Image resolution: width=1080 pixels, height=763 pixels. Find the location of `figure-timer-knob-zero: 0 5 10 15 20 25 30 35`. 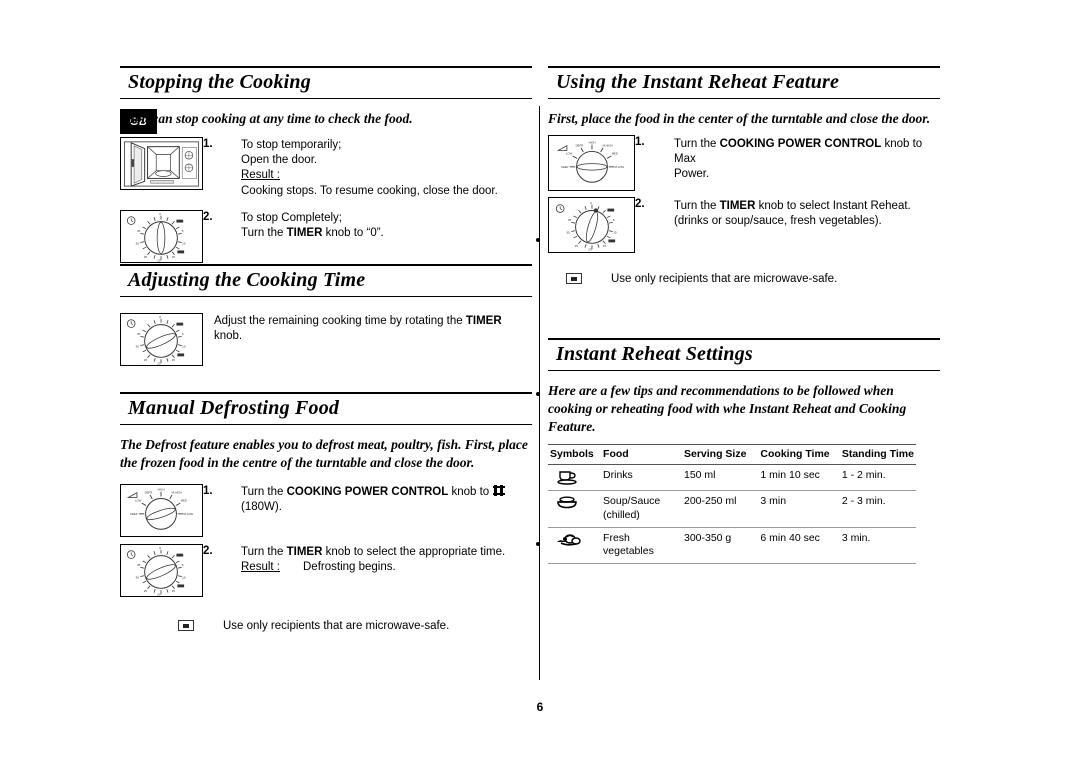

figure-timer-knob-zero: 0 5 10 15 20 25 30 35 is located at coordinates (161, 236).